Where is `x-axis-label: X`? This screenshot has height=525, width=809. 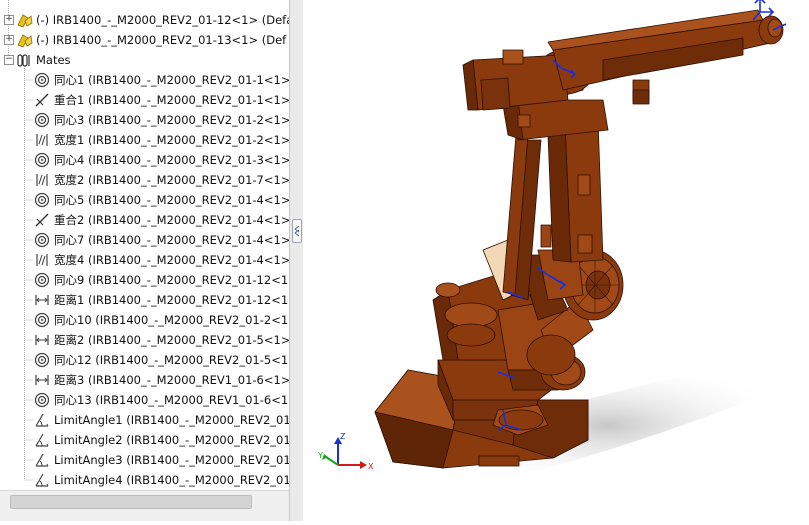 x-axis-label: X is located at coordinates (371, 466).